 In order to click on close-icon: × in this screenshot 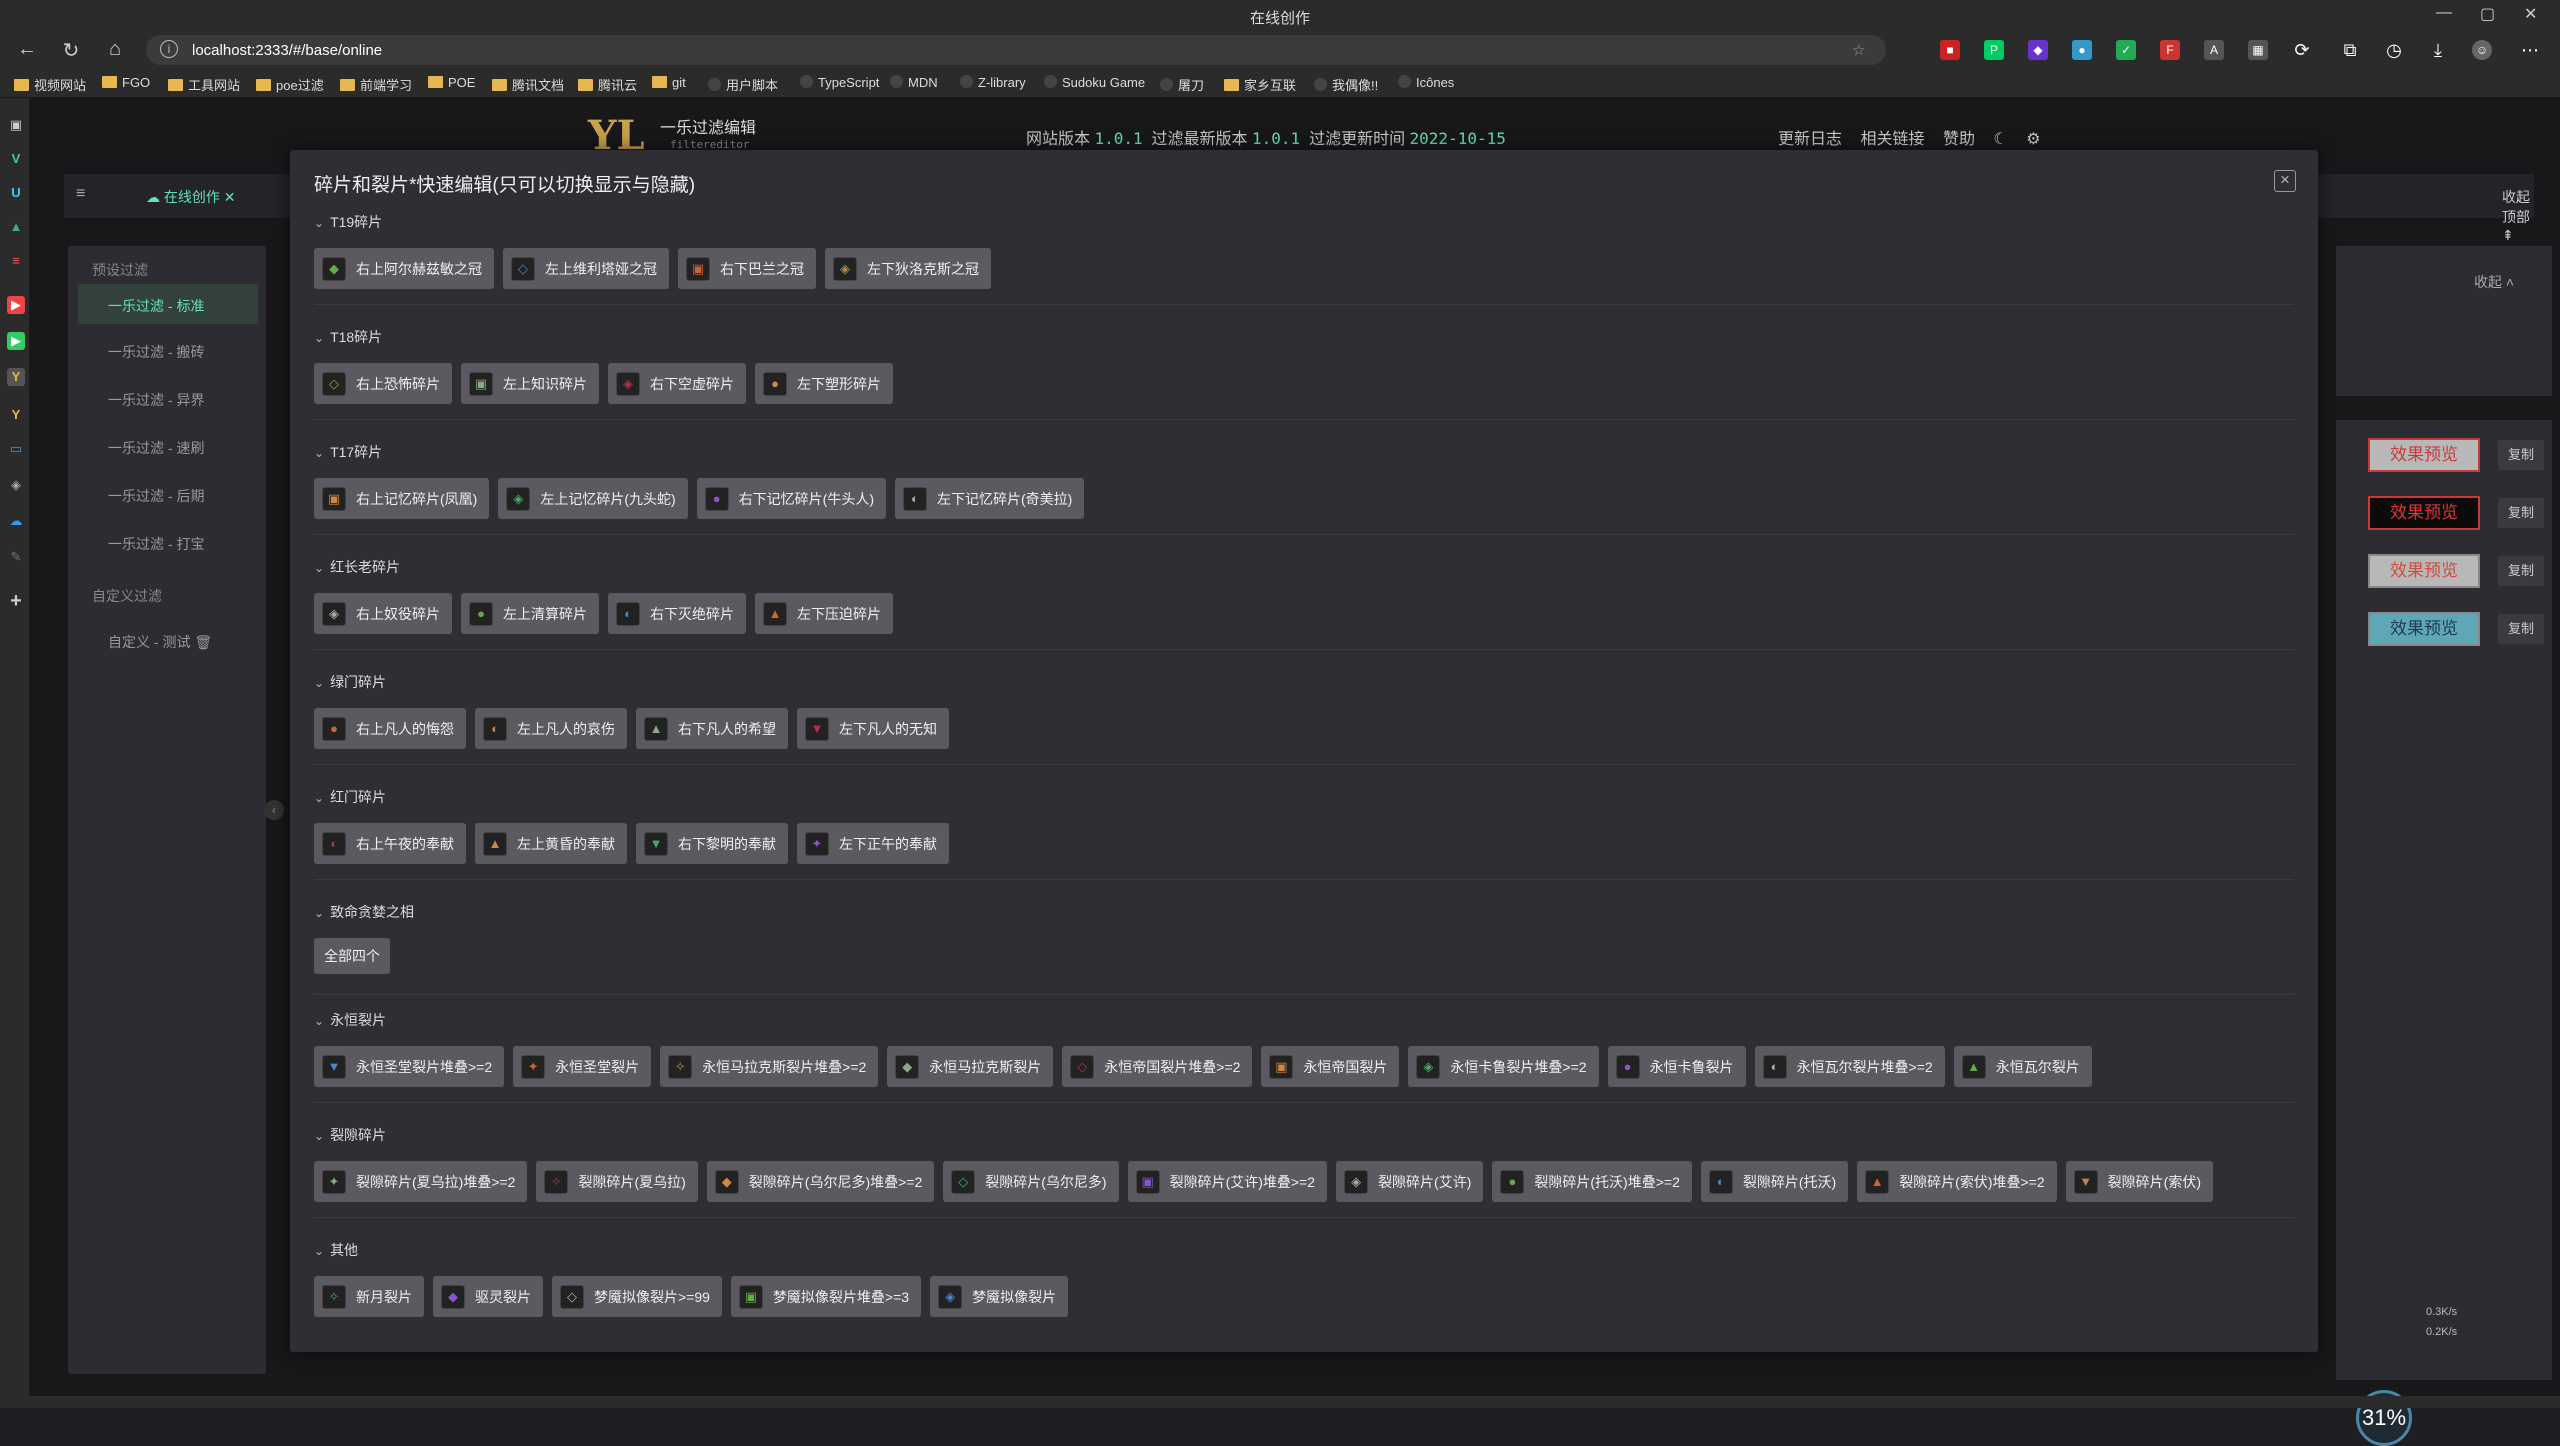, I will do `click(2285, 181)`.